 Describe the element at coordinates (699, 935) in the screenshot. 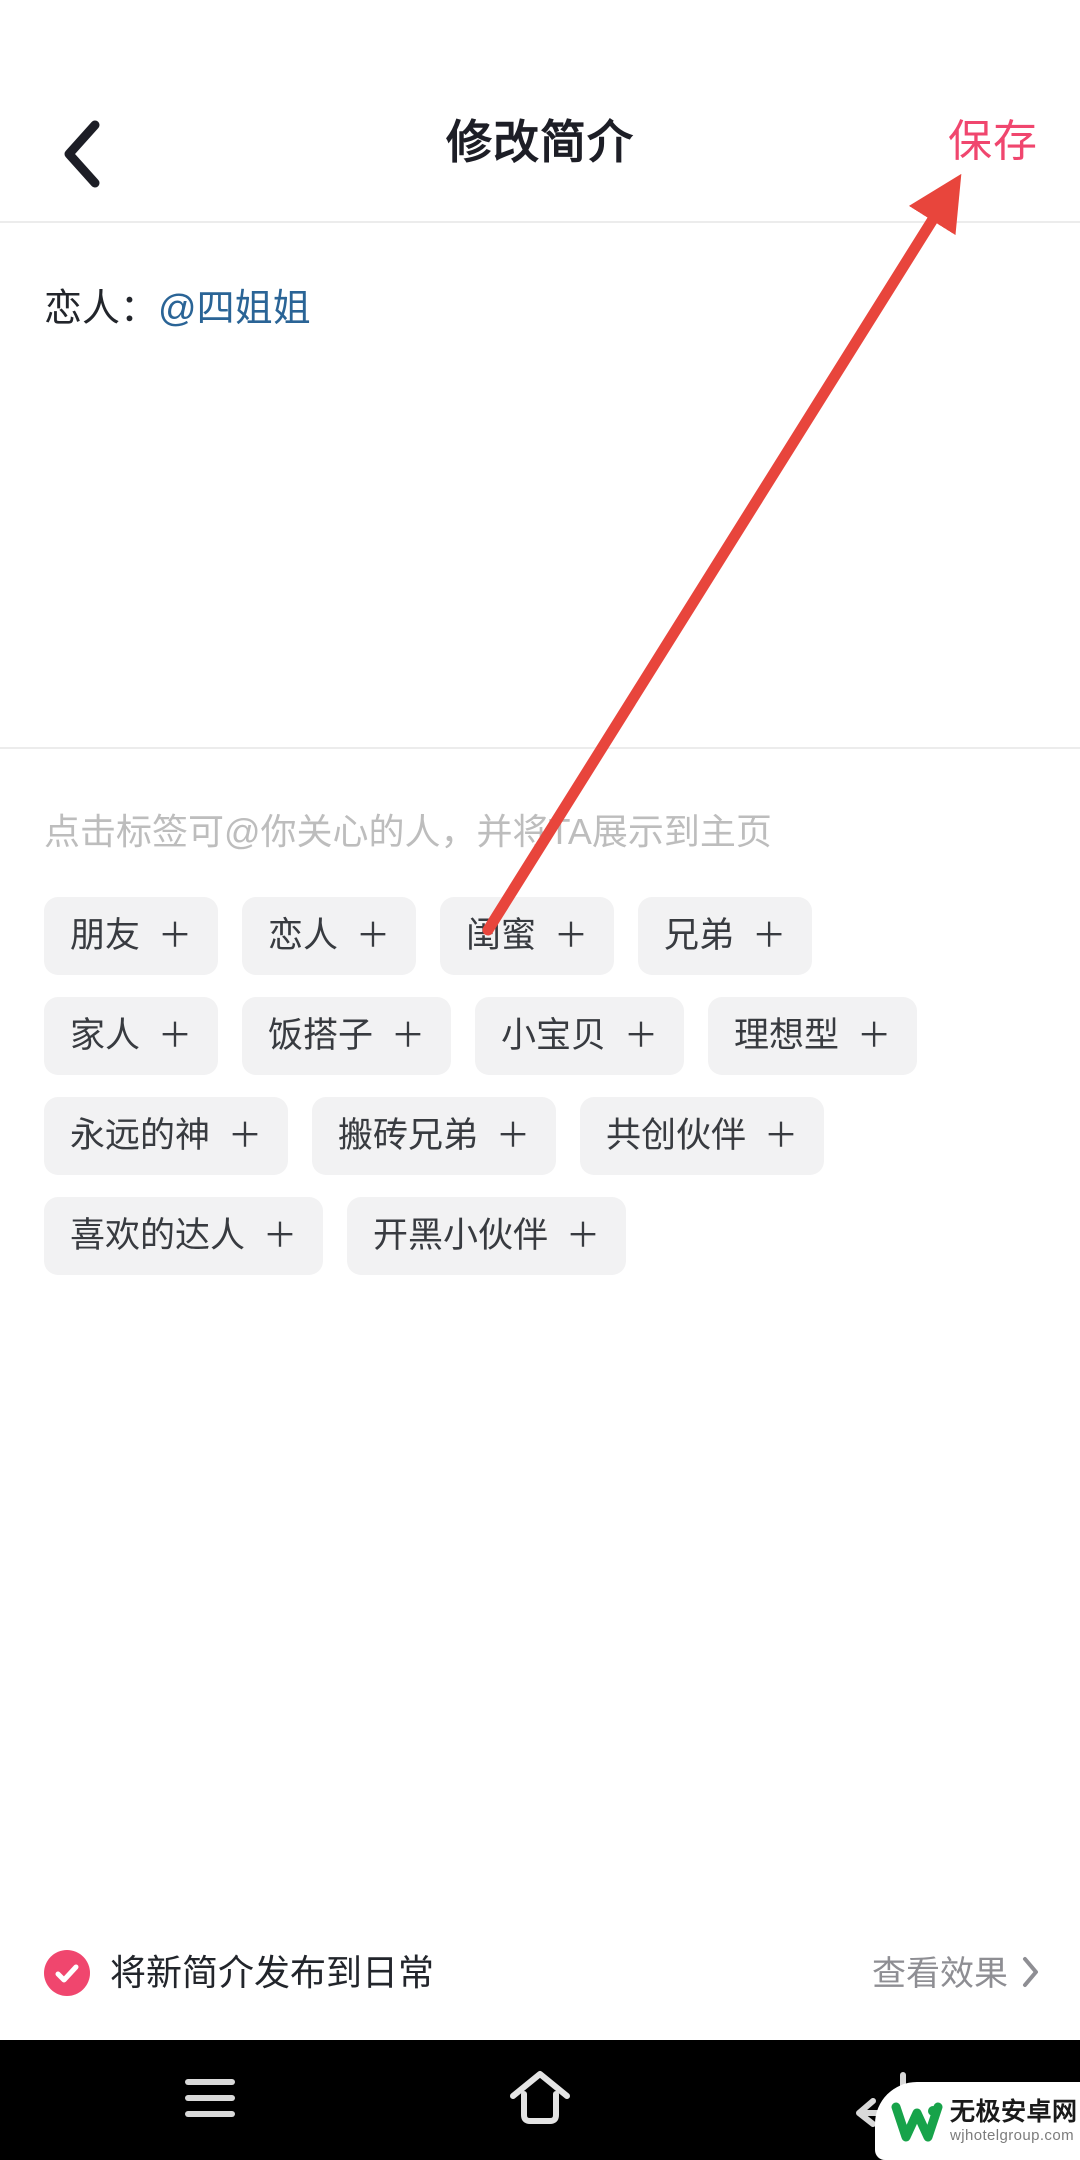

I see `tag-label: 兄弟` at that location.